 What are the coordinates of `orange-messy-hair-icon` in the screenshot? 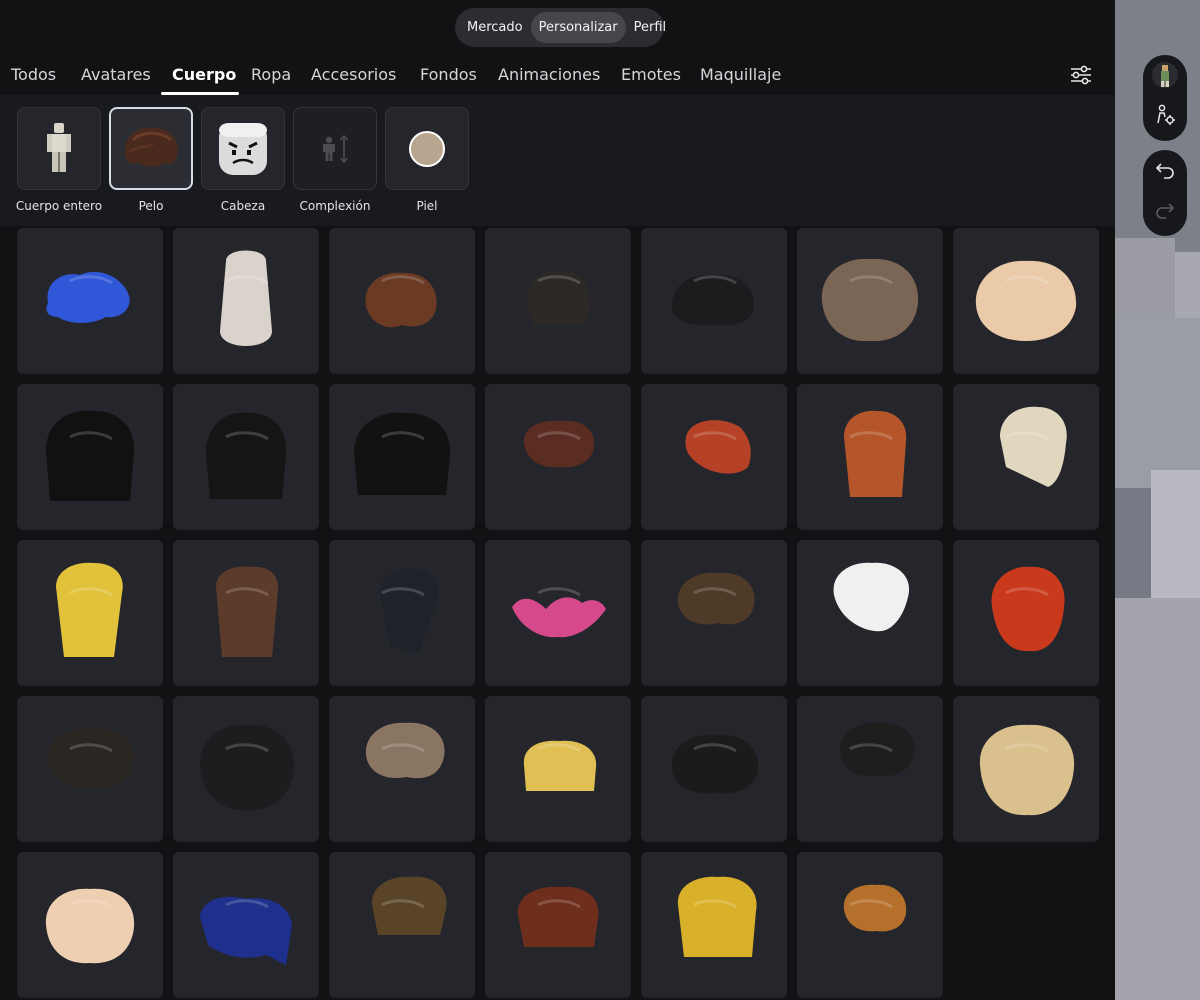 It's located at (875, 908).